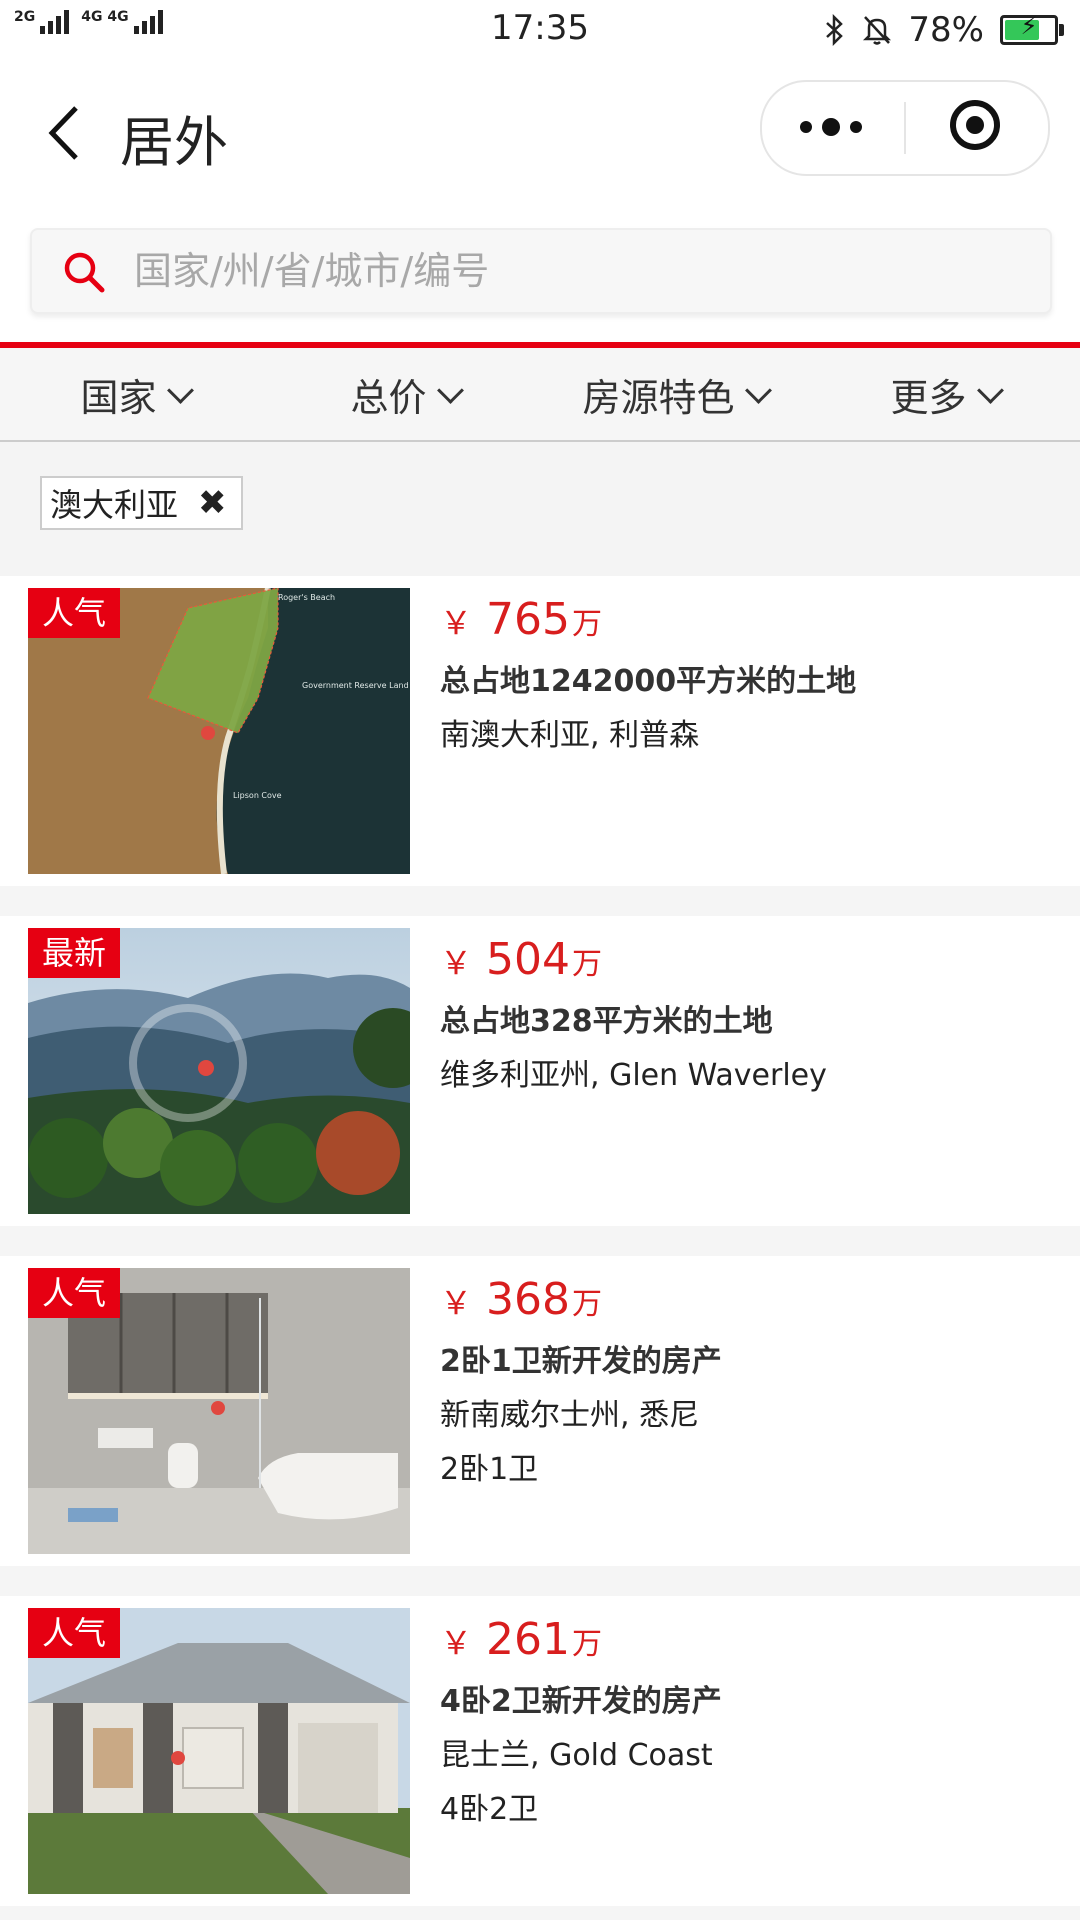 The height and width of the screenshot is (1920, 1080). What do you see at coordinates (1032, 28) in the screenshot?
I see `battery-charging-icon: ⚡` at bounding box center [1032, 28].